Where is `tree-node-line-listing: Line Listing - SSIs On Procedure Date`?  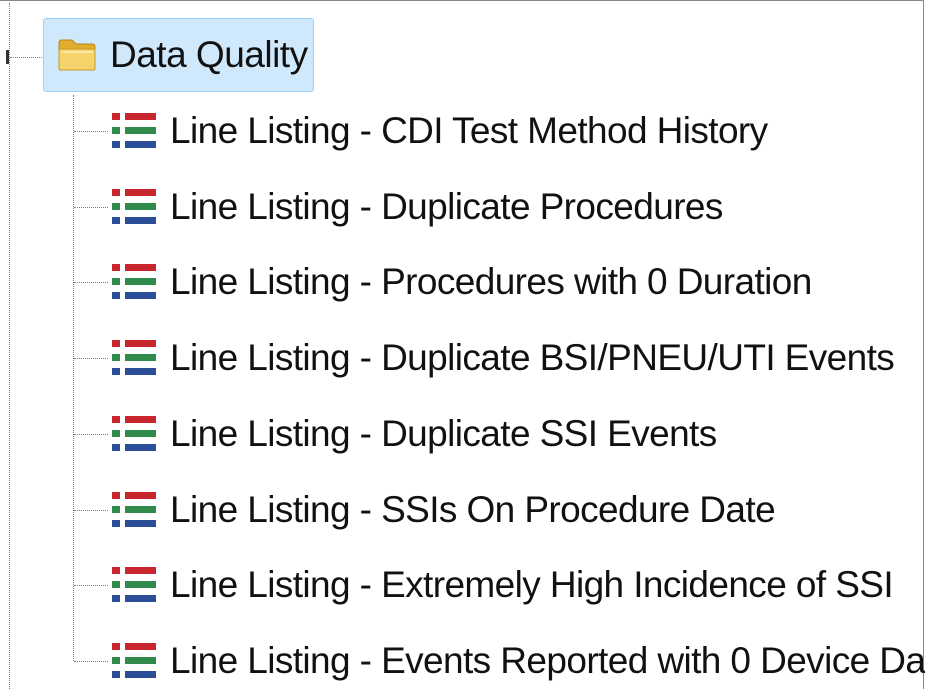
tree-node-line-listing: Line Listing - SSIs On Procedure Date is located at coordinates (496, 510).